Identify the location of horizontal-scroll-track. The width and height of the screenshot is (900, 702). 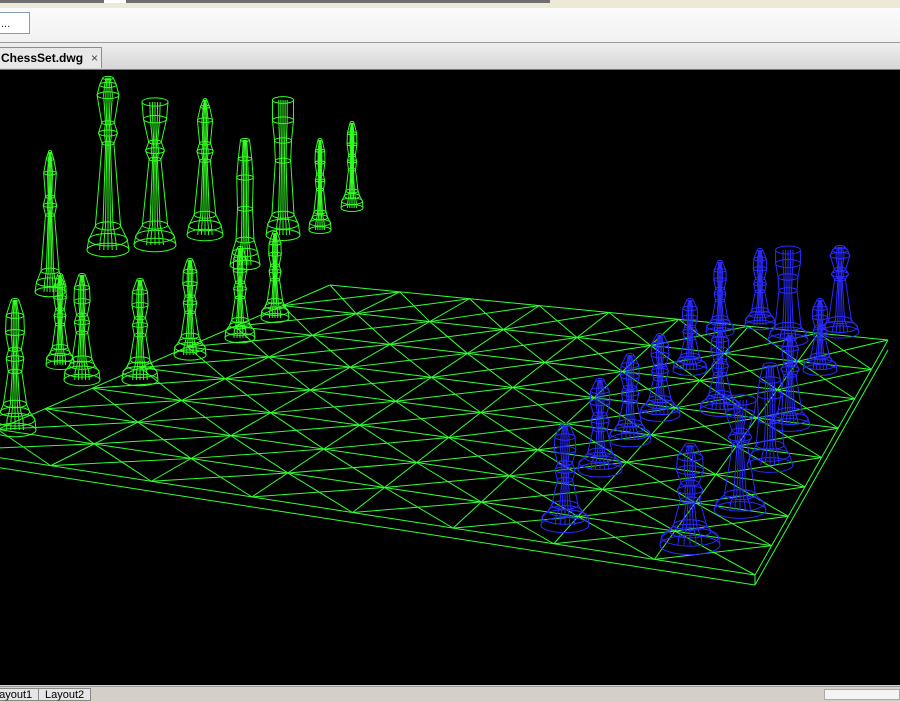
(275, 1).